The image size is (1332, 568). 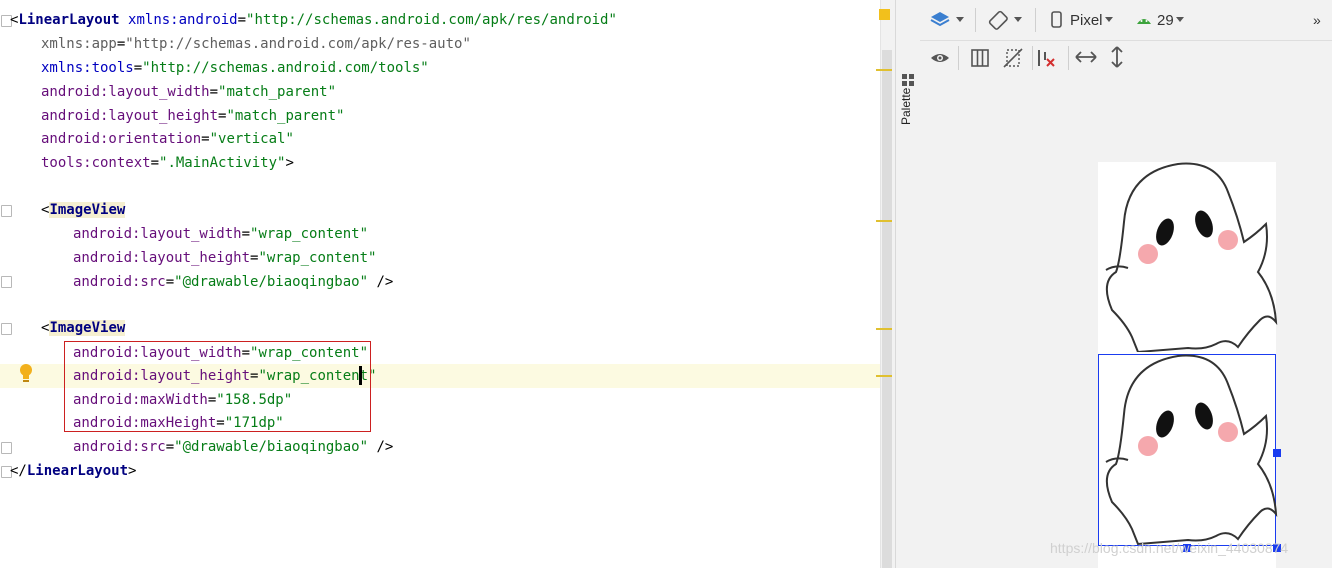 What do you see at coordinates (1086, 57) in the screenshot?
I see `horizontal-resize-icon` at bounding box center [1086, 57].